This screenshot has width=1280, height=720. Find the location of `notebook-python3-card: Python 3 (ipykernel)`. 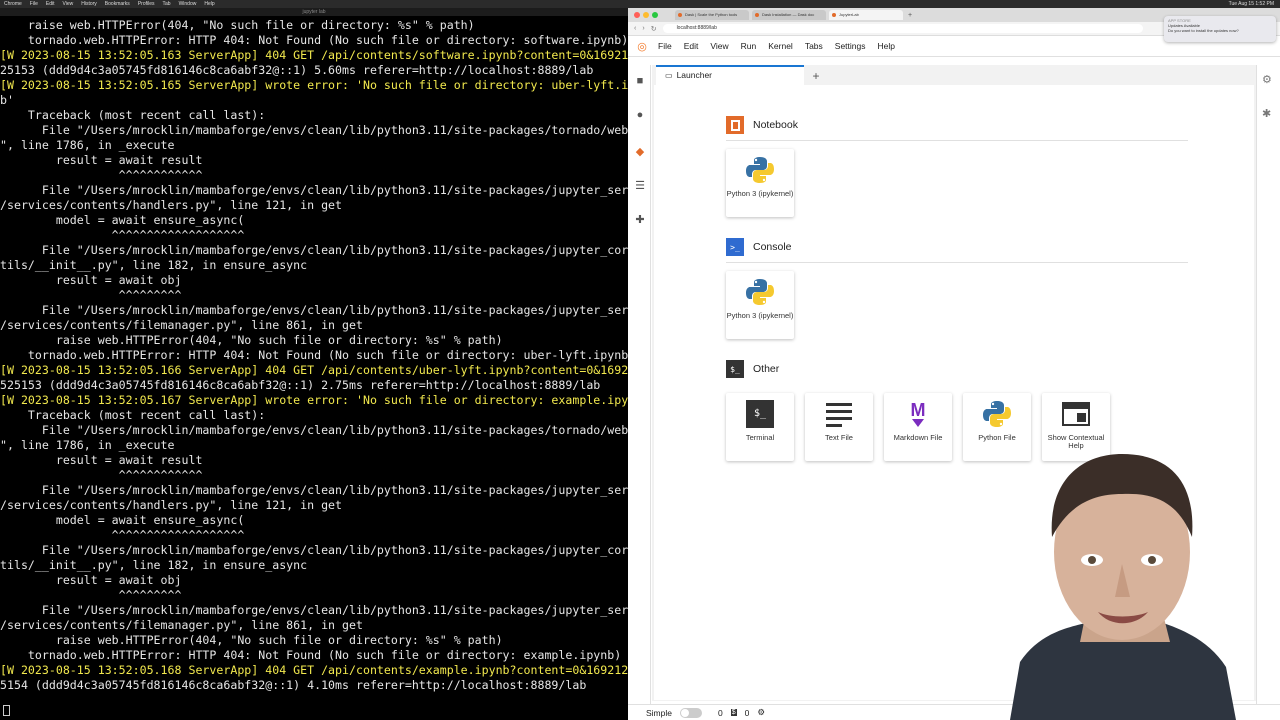

notebook-python3-card: Python 3 (ipykernel) is located at coordinates (760, 183).